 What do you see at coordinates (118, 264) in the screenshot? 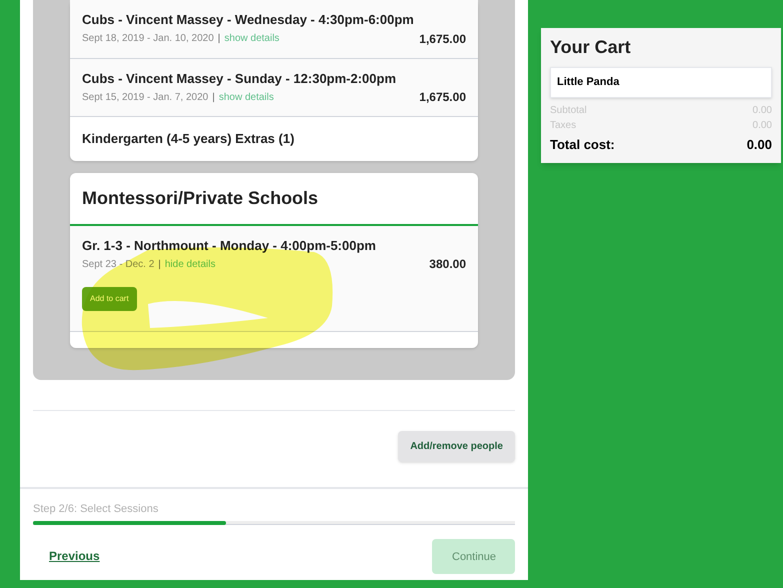
I see `session-dates: Sept 23 - Dec. 2` at bounding box center [118, 264].